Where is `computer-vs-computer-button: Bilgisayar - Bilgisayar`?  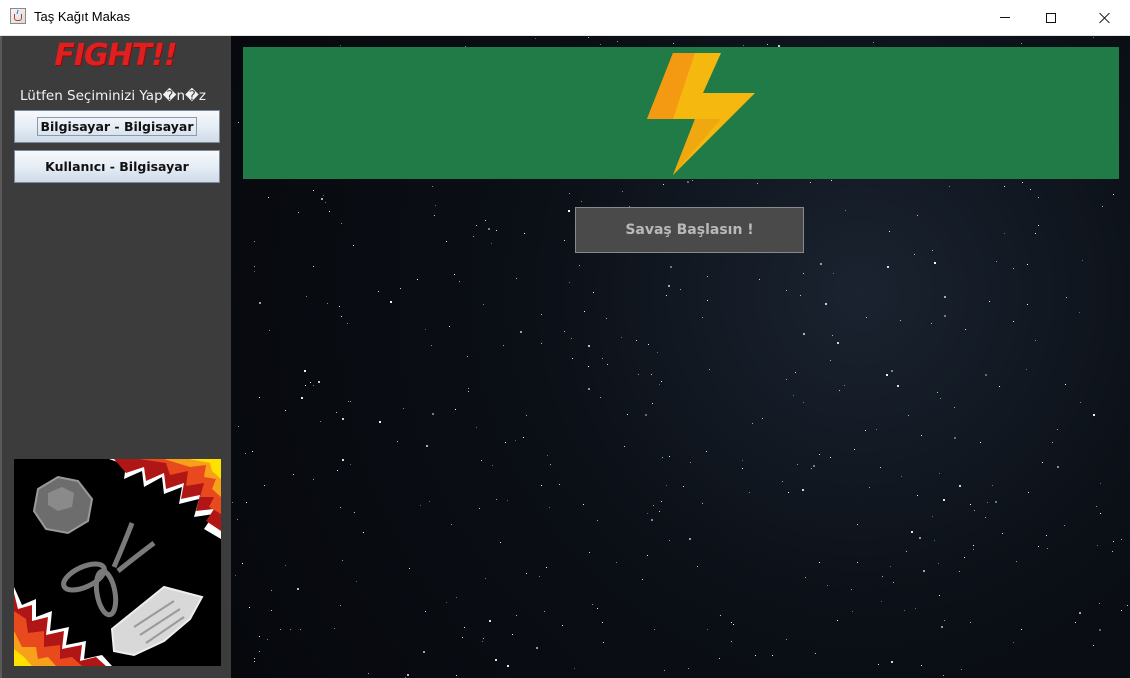
computer-vs-computer-button: Bilgisayar - Bilgisayar is located at coordinates (117, 126).